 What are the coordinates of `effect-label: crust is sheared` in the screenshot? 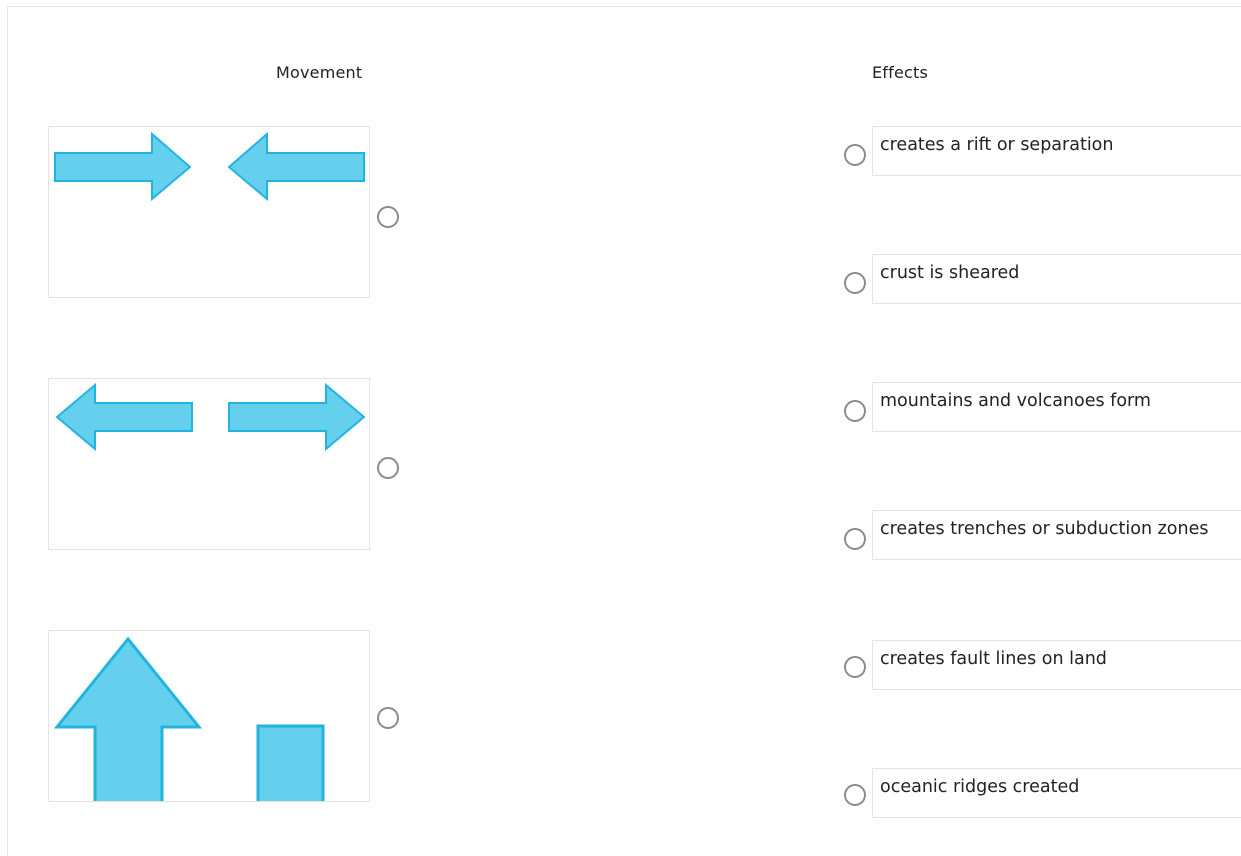 It's located at (950, 273).